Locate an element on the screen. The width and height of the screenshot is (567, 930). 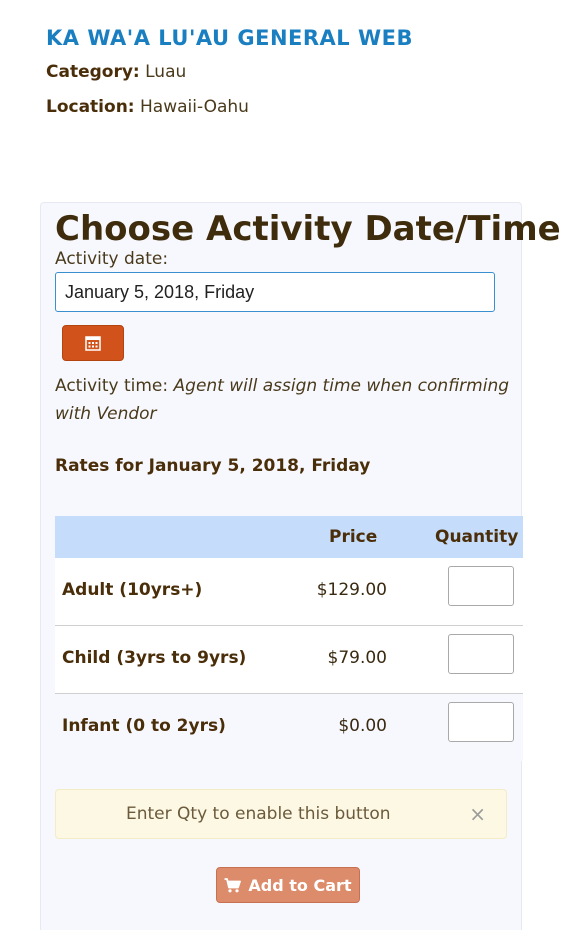
close-icon: × is located at coordinates (477, 814).